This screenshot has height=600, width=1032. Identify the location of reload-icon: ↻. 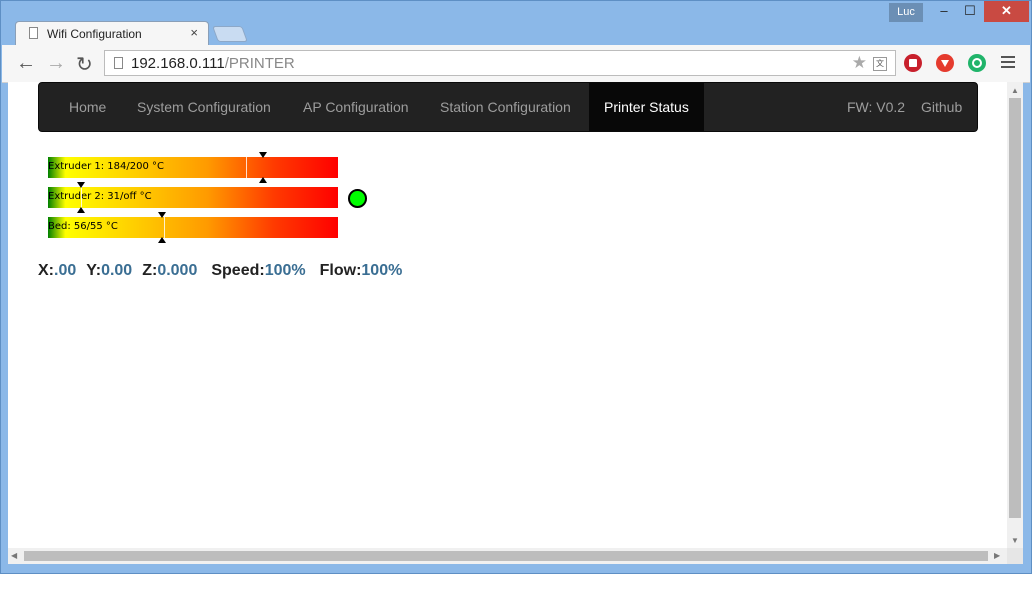
(84, 64).